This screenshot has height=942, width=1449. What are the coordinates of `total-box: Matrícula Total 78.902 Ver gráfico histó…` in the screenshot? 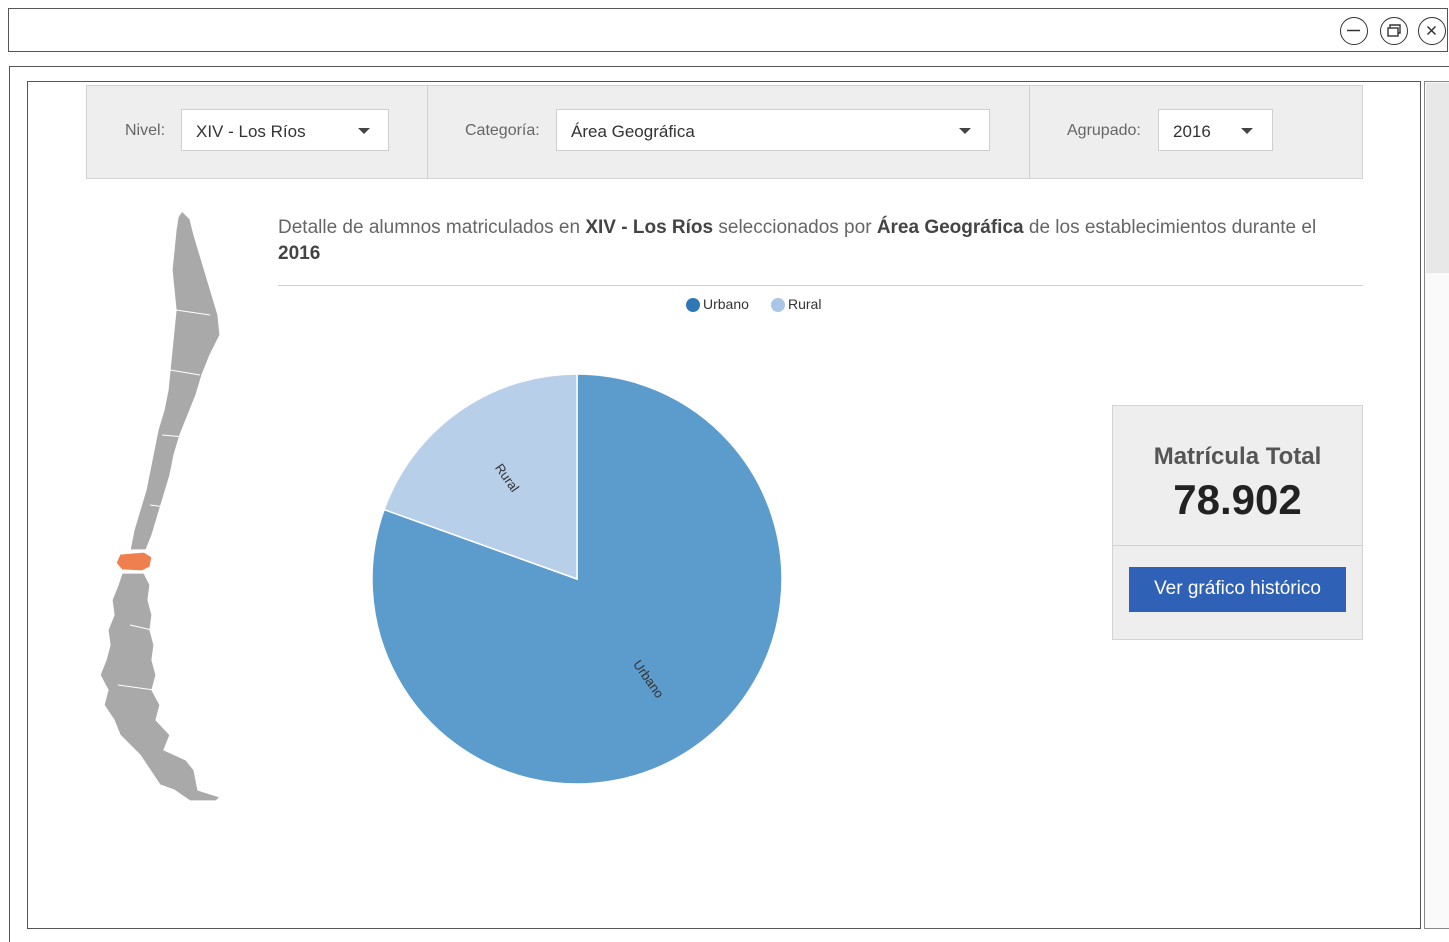 It's located at (1237, 522).